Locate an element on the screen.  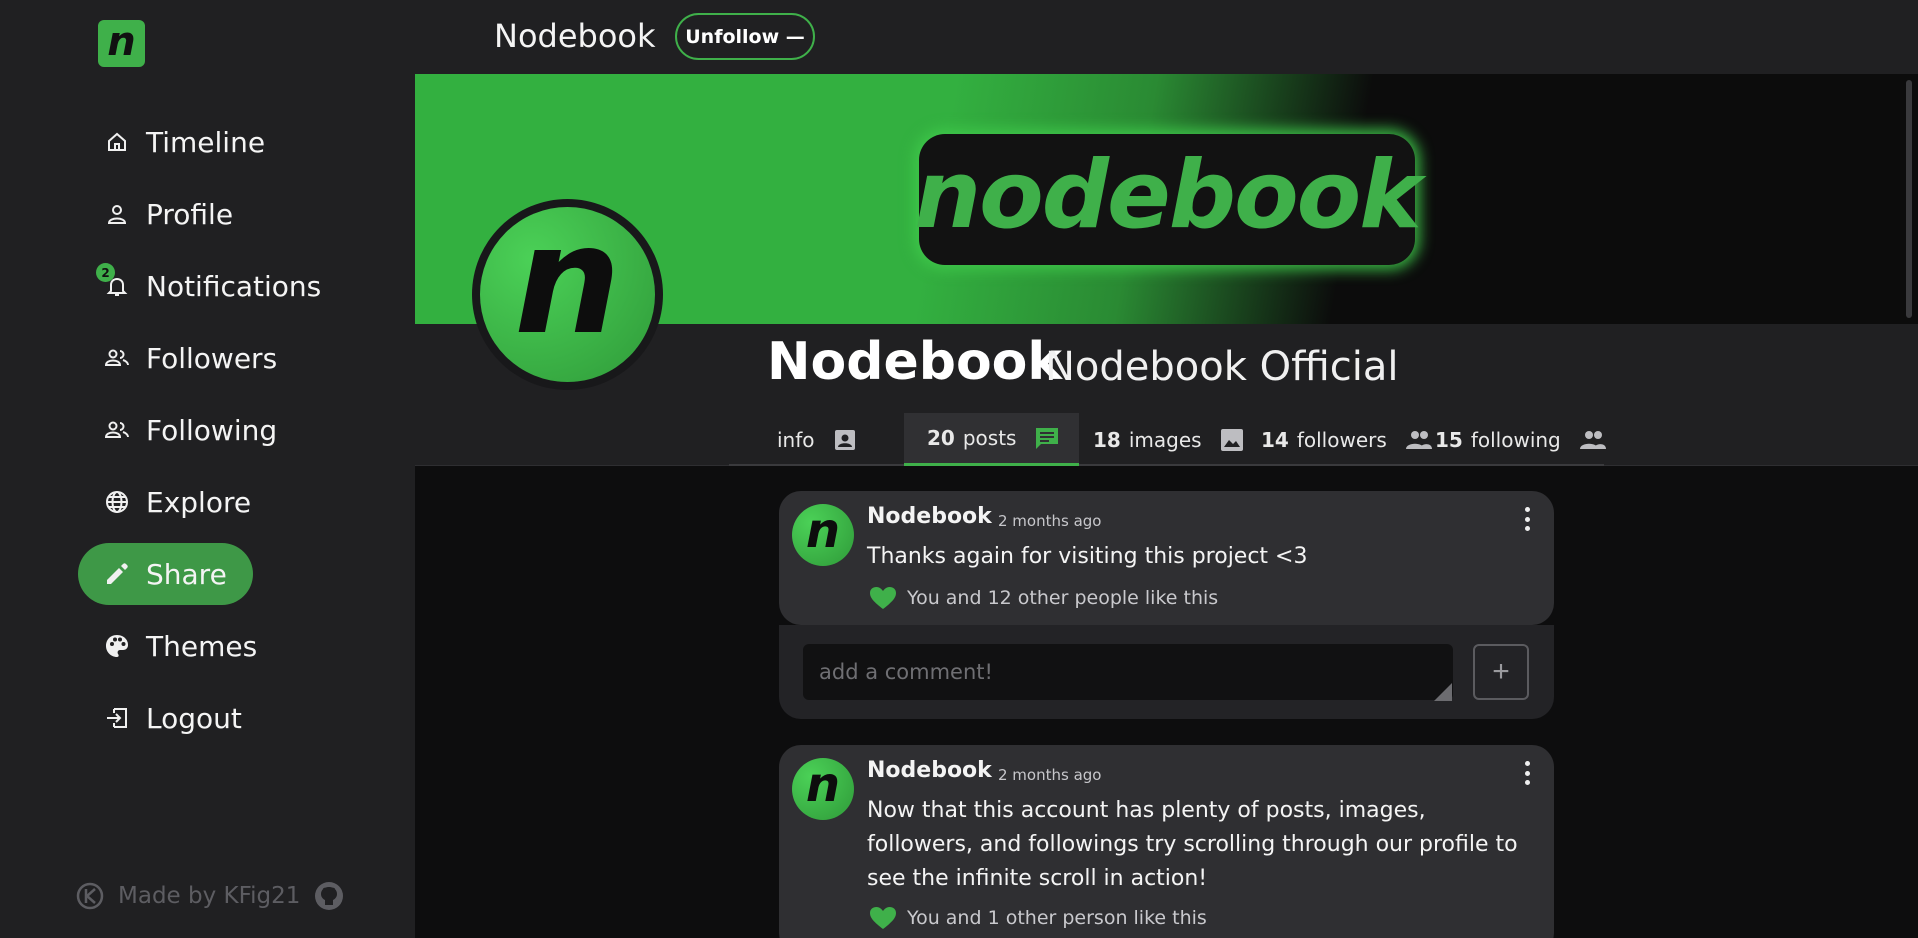
notification-badge: 2 is located at coordinates (105, 272).